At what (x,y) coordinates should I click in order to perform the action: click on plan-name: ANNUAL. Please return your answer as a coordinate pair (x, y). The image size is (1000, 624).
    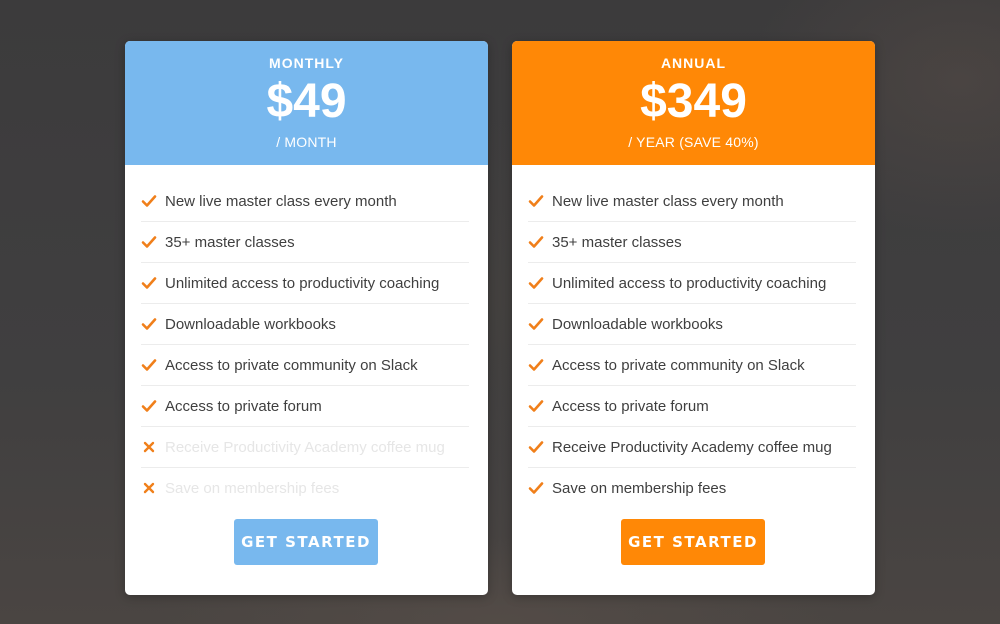
    Looking at the image, I should click on (693, 63).